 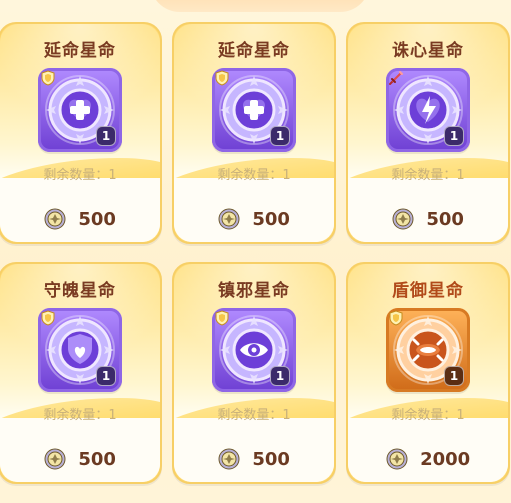 What do you see at coordinates (445, 459) in the screenshot?
I see `price-value: 2000` at bounding box center [445, 459].